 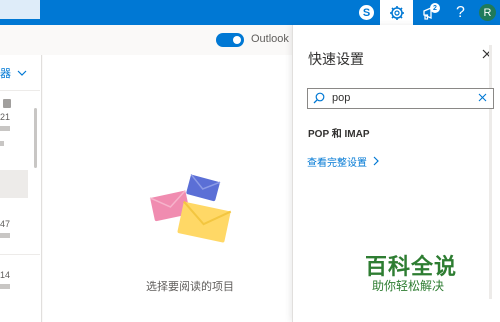 What do you see at coordinates (230, 40) in the screenshot?
I see `outlook-toggle` at bounding box center [230, 40].